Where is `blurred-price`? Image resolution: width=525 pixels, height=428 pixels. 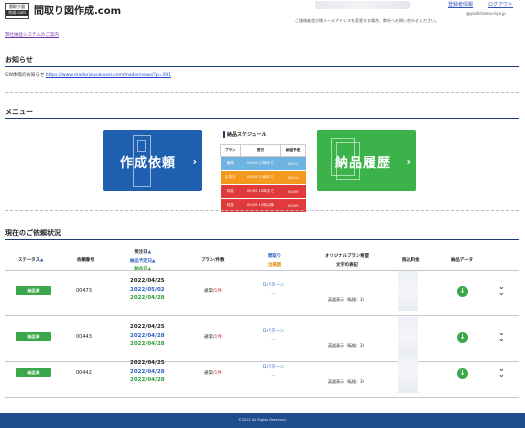
blurred-price is located at coordinates (408, 337).